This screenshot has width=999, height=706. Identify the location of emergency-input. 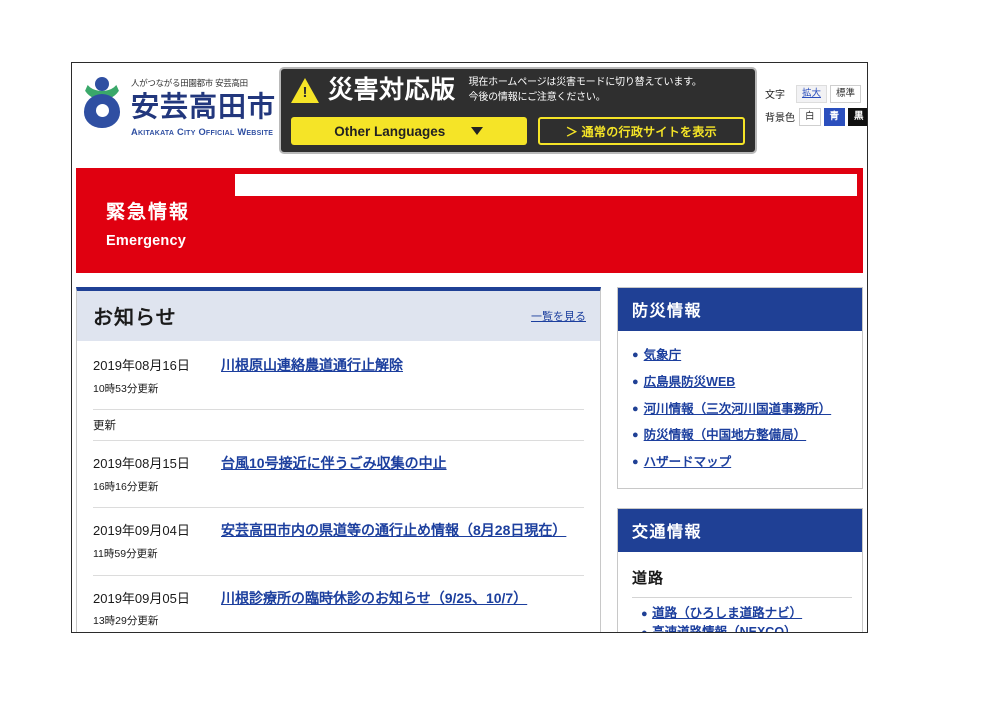
(546, 185).